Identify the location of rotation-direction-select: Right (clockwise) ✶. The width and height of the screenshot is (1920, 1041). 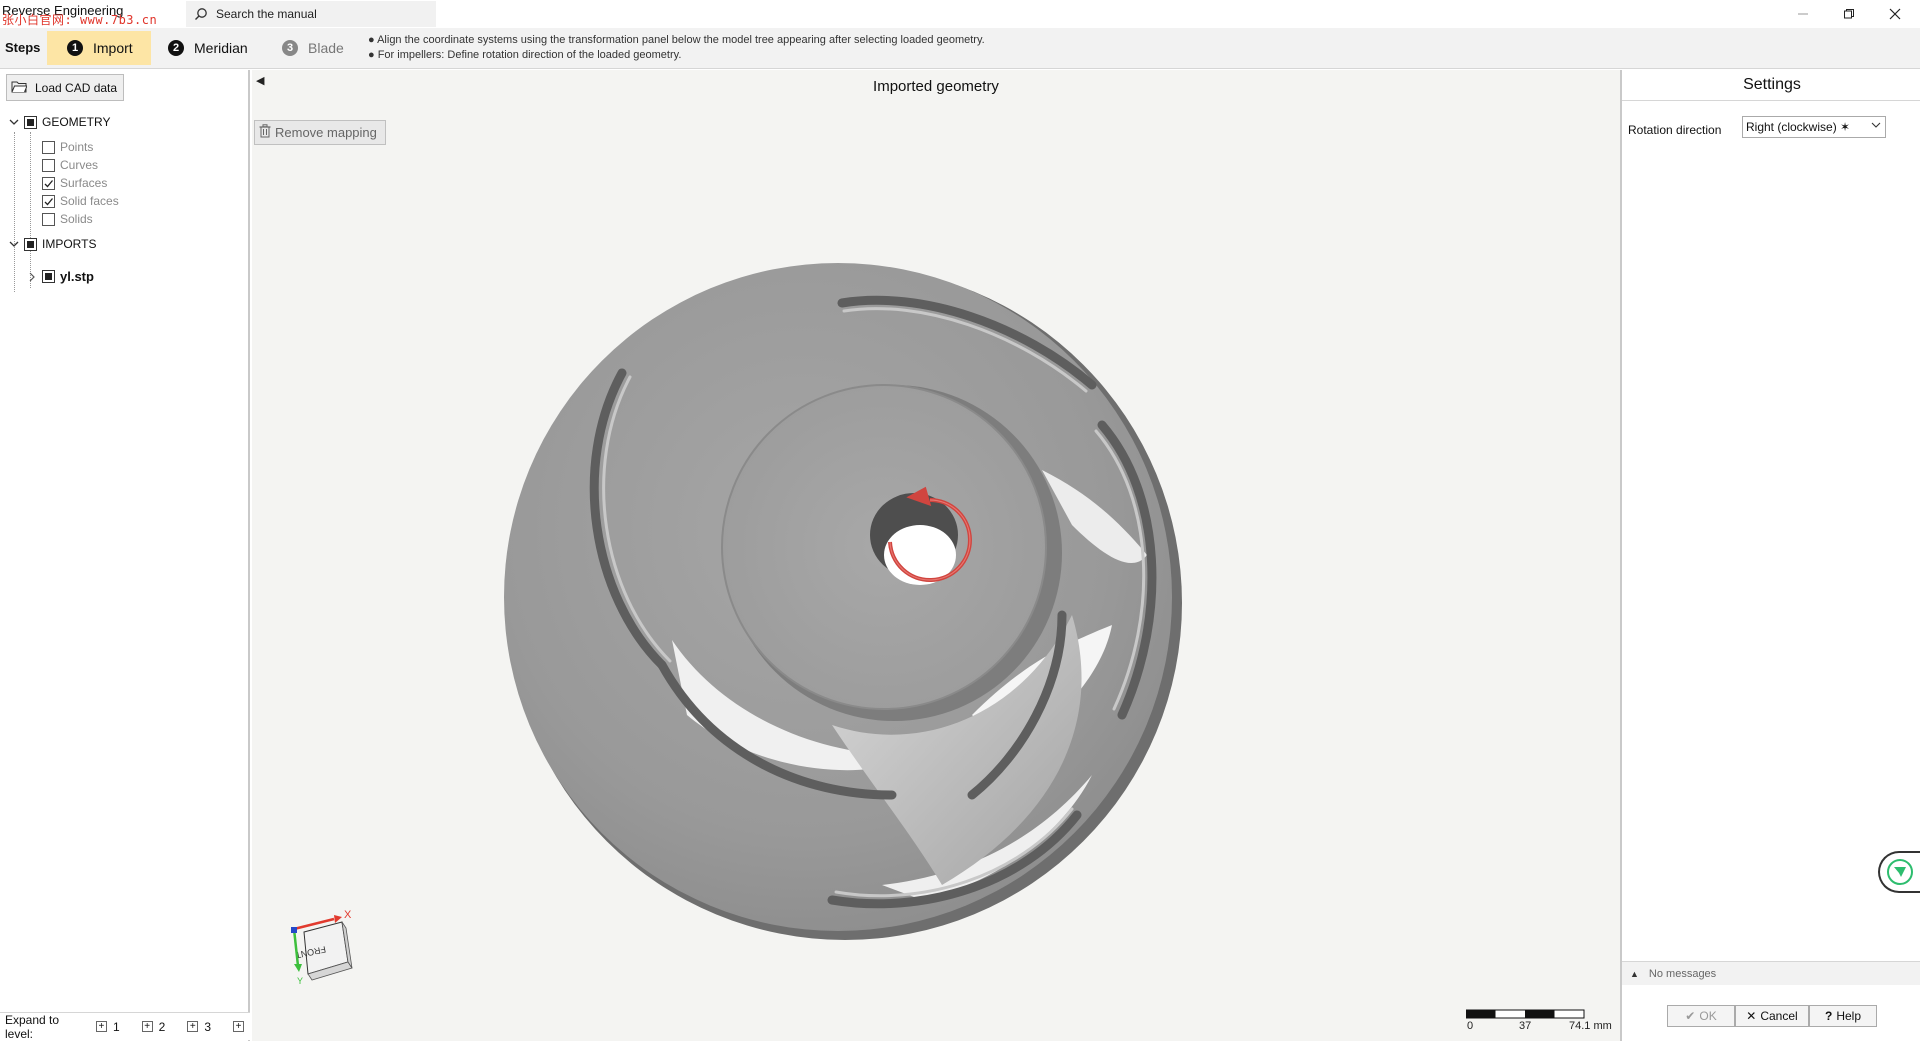
(1814, 127).